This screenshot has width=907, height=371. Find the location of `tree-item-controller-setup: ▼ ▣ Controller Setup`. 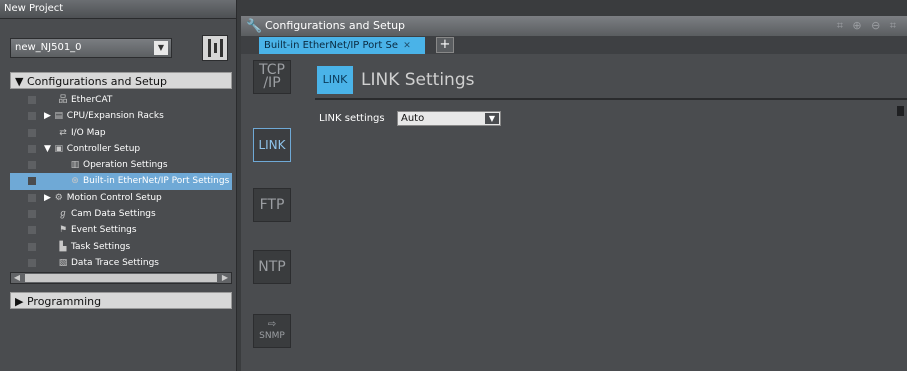

tree-item-controller-setup: ▼ ▣ Controller Setup is located at coordinates (121, 149).